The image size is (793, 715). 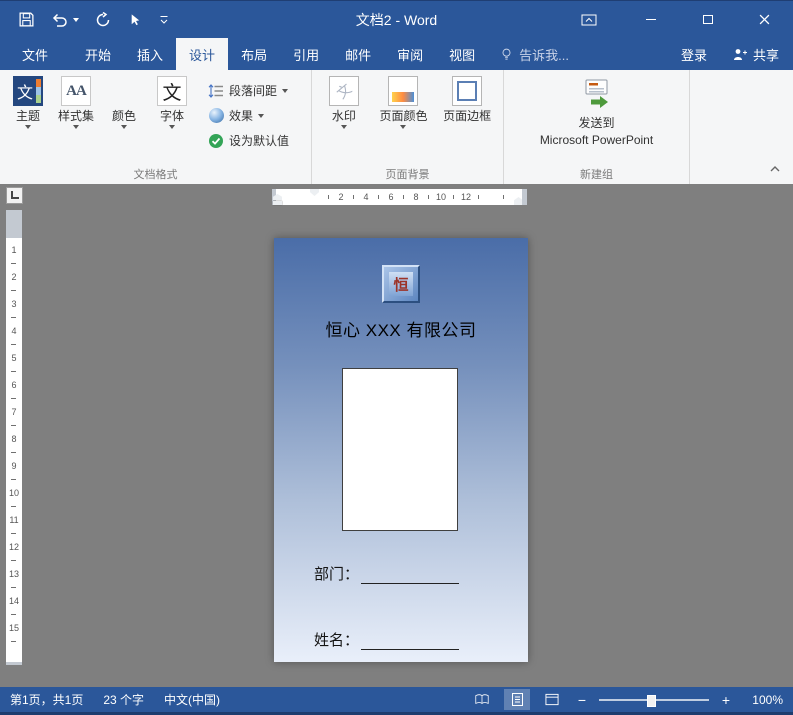 I want to click on customize-qat-button, so click(x=164, y=20).